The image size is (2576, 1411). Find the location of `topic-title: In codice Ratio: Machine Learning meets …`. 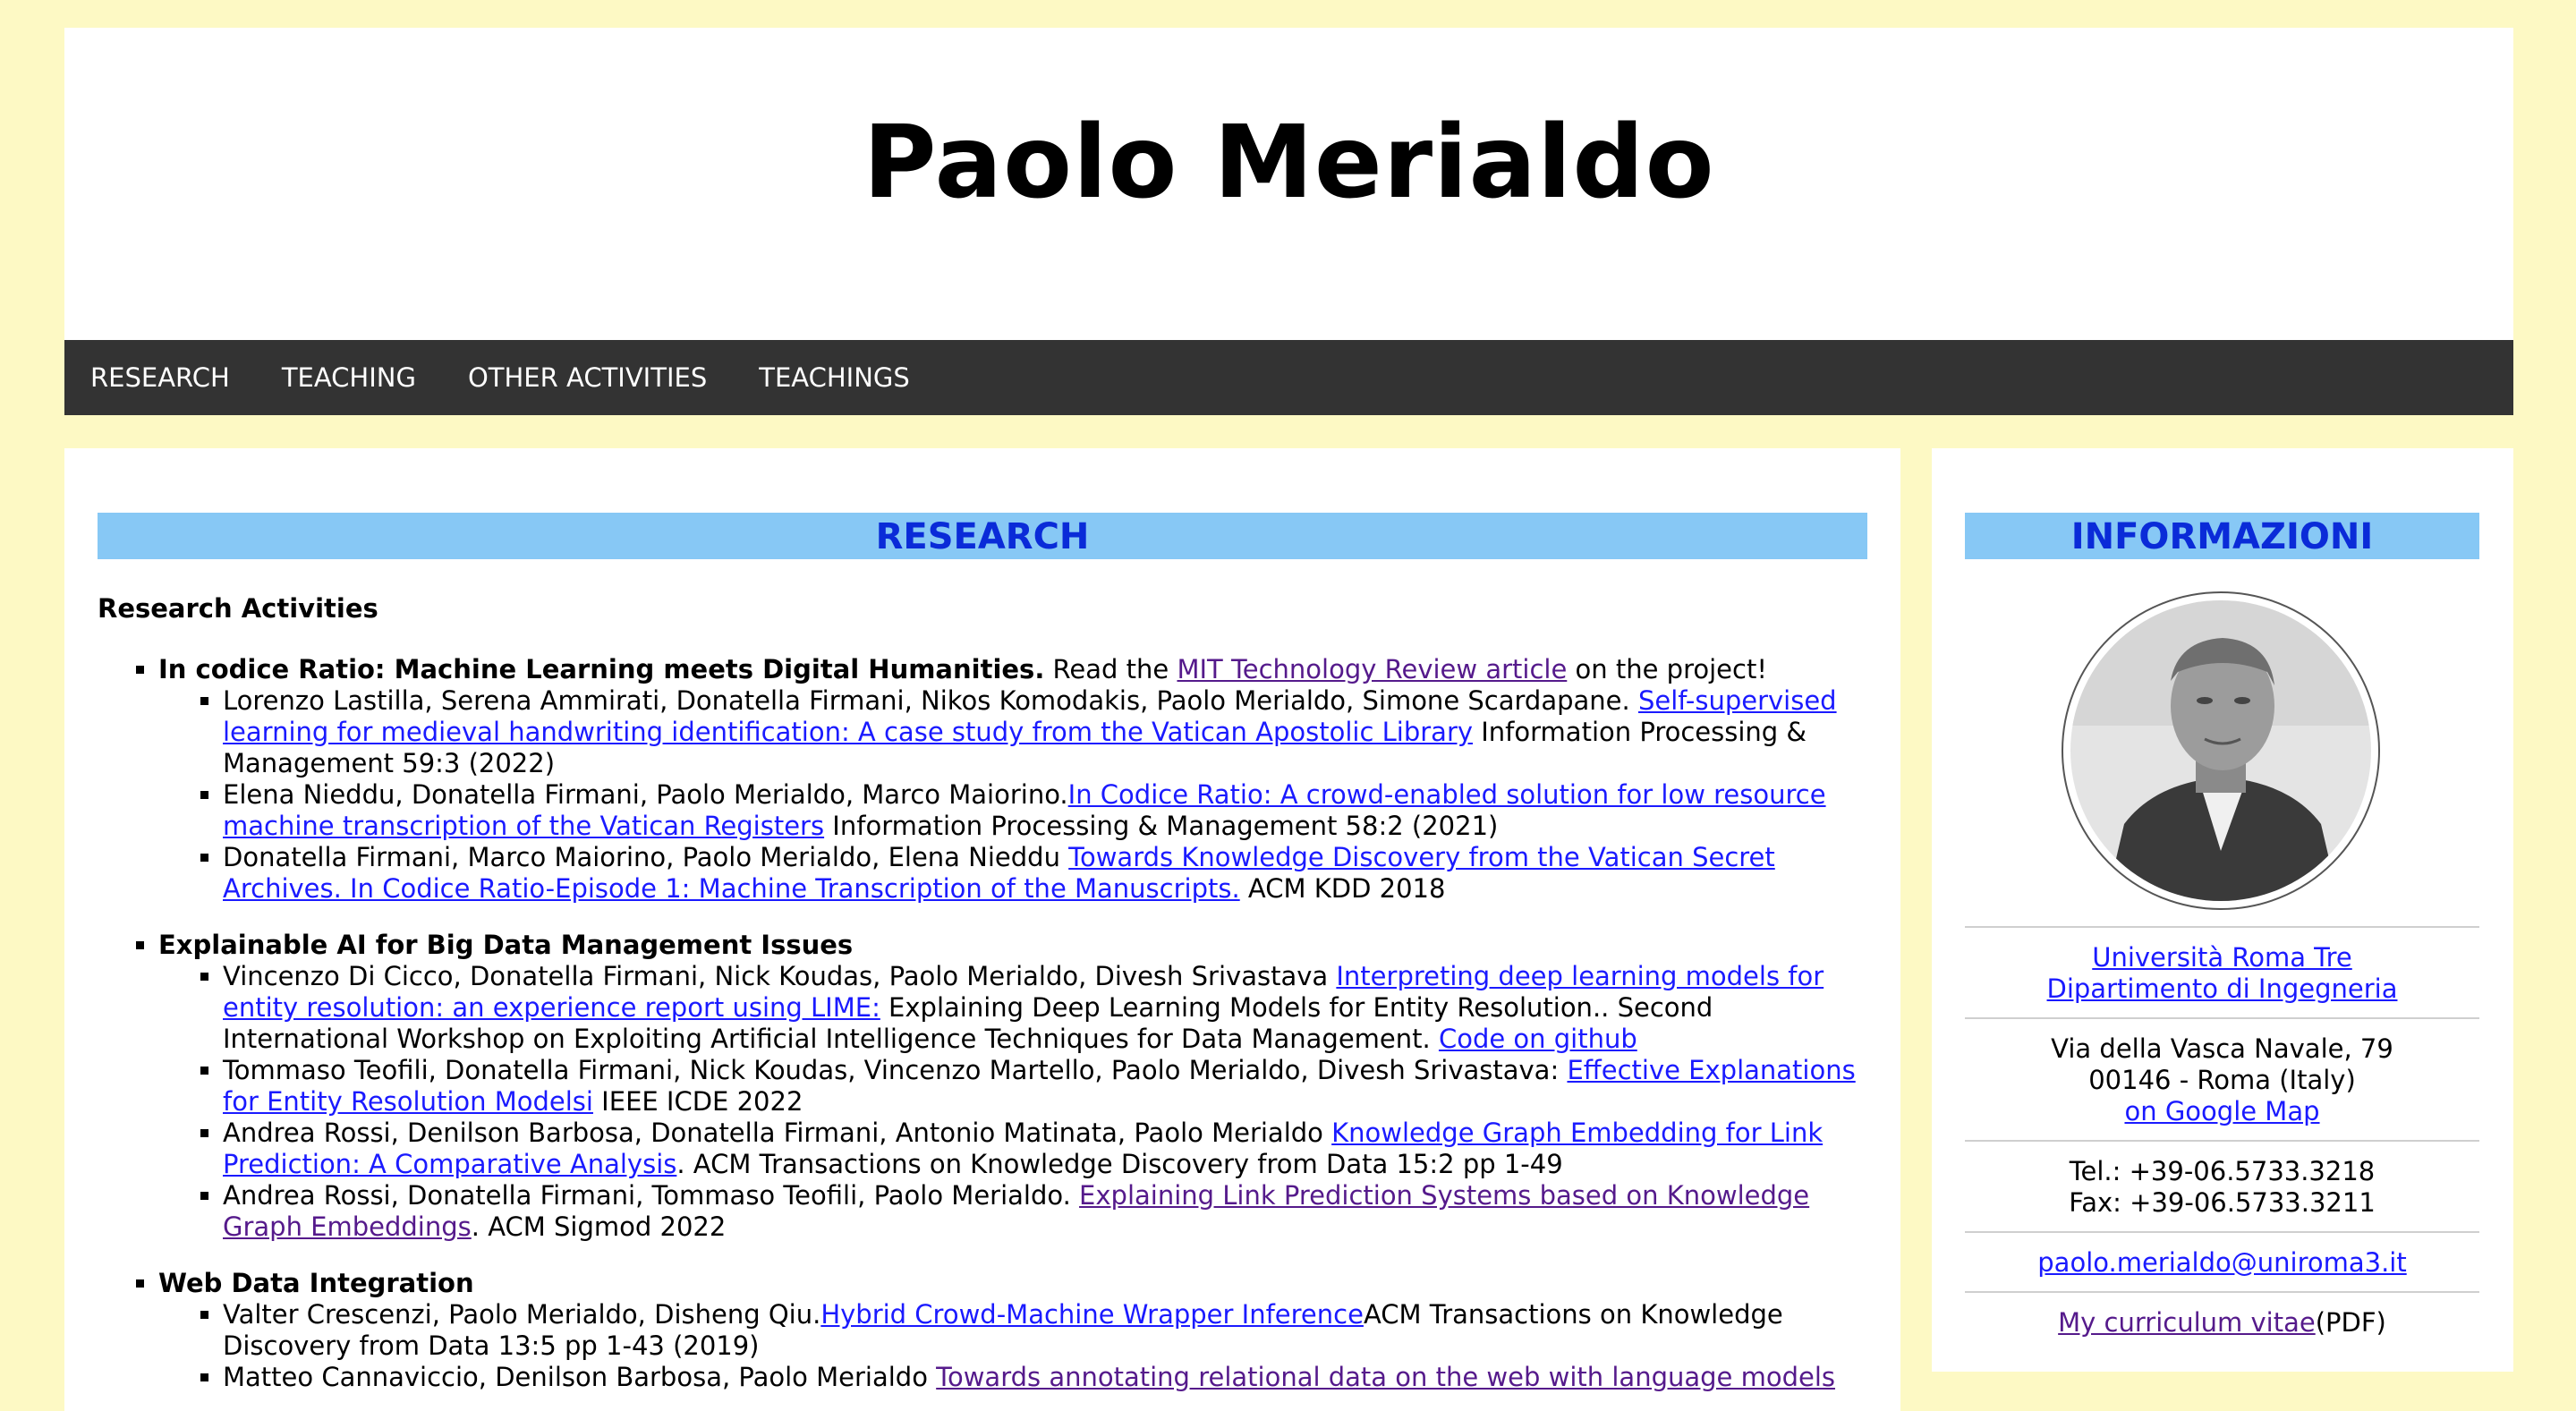

topic-title: In codice Ratio: Machine Learning meets … is located at coordinates (601, 669).